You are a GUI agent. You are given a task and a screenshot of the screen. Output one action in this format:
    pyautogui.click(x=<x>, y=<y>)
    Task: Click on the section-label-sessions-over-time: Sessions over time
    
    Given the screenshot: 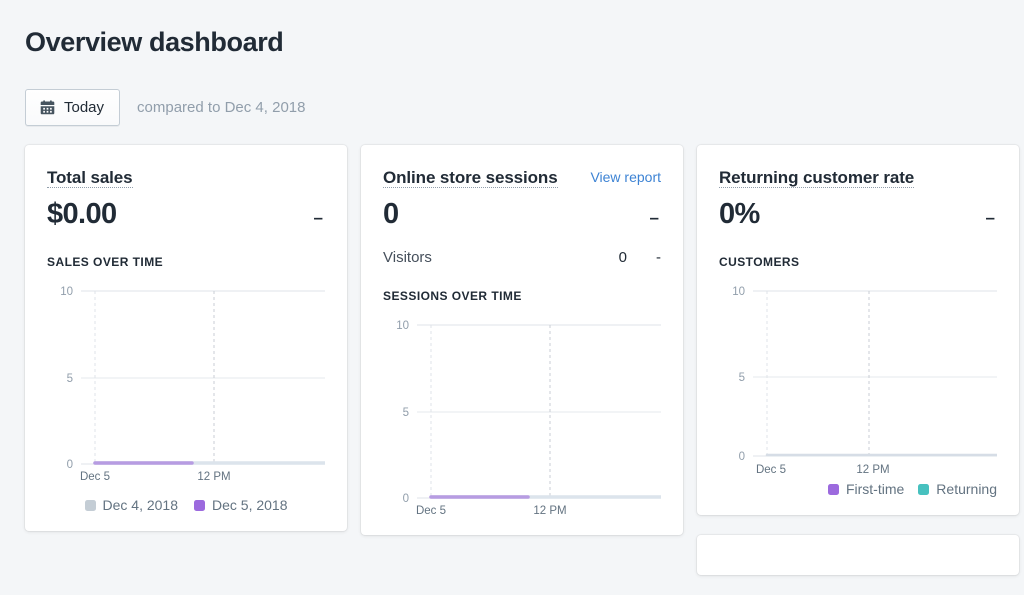 What is the action you would take?
    pyautogui.click(x=452, y=296)
    